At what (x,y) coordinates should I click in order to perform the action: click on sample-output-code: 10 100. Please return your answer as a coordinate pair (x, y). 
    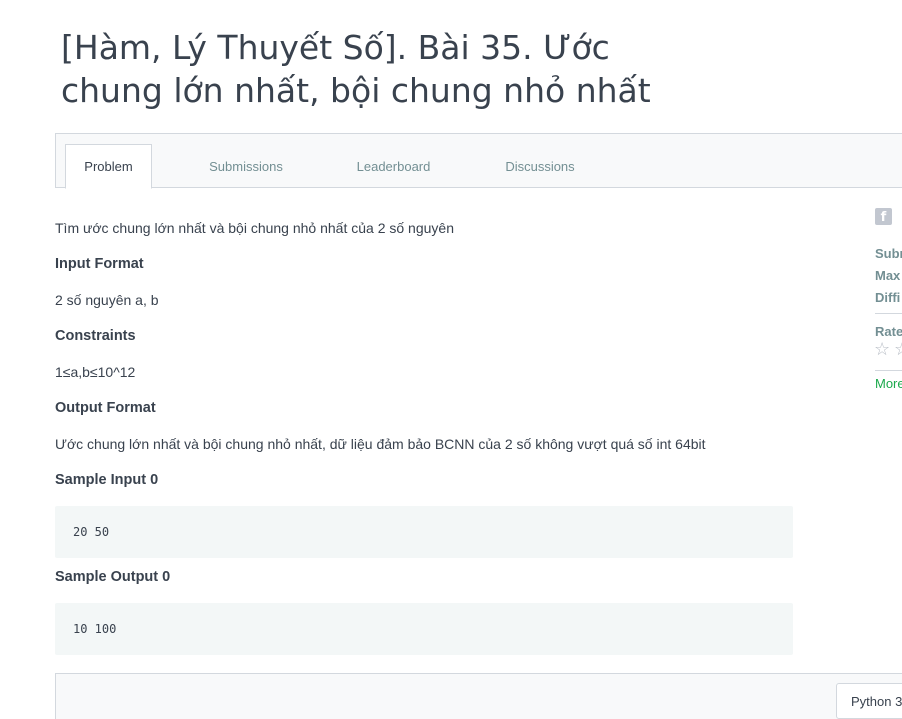
    Looking at the image, I should click on (95, 629).